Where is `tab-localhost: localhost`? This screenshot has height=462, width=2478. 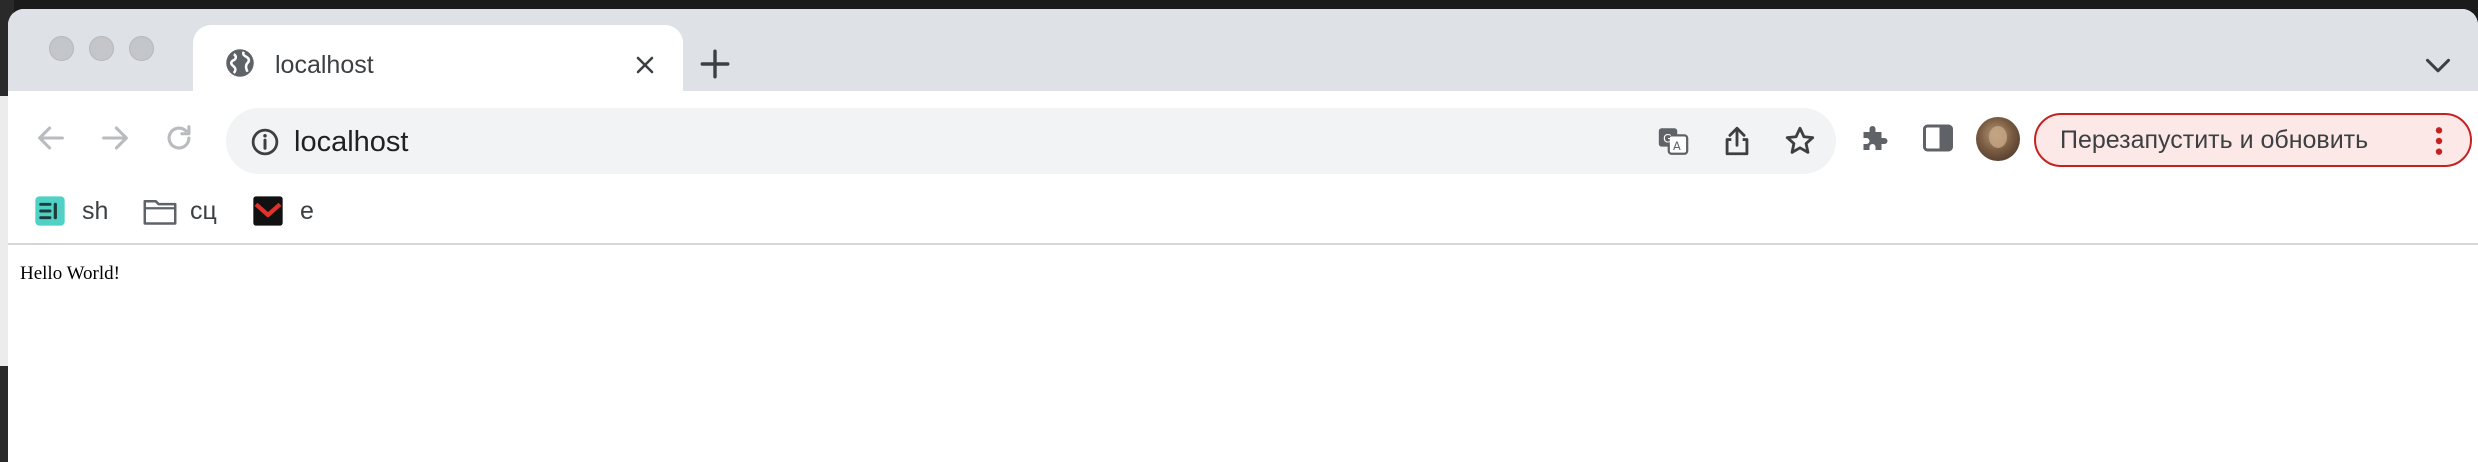
tab-localhost: localhost is located at coordinates (438, 58).